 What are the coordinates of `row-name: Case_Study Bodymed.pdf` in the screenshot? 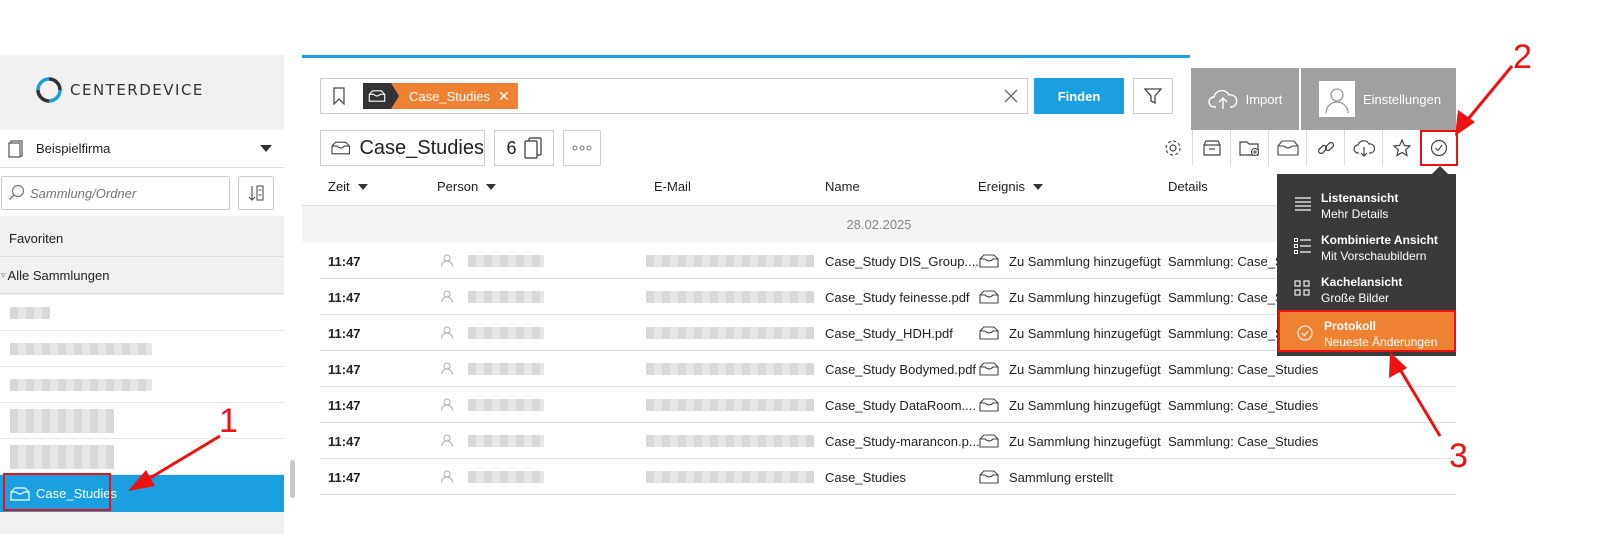 It's located at (900, 369).